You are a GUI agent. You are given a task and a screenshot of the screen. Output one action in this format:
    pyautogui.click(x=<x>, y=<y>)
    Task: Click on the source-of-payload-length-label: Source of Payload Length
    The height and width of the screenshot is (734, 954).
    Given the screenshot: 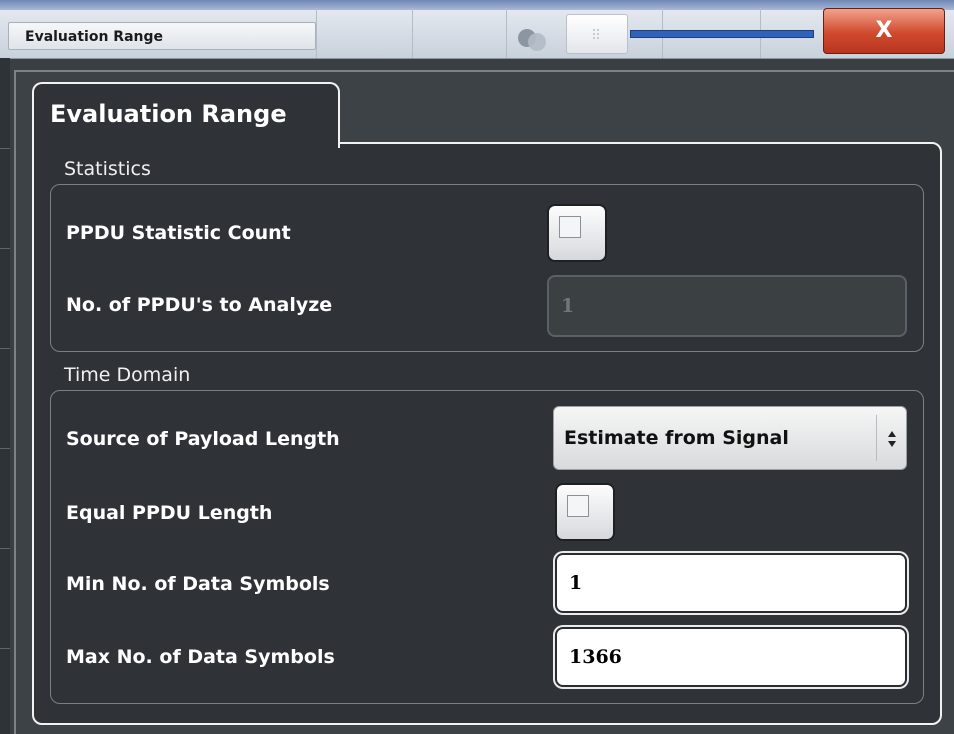 What is the action you would take?
    pyautogui.click(x=203, y=439)
    